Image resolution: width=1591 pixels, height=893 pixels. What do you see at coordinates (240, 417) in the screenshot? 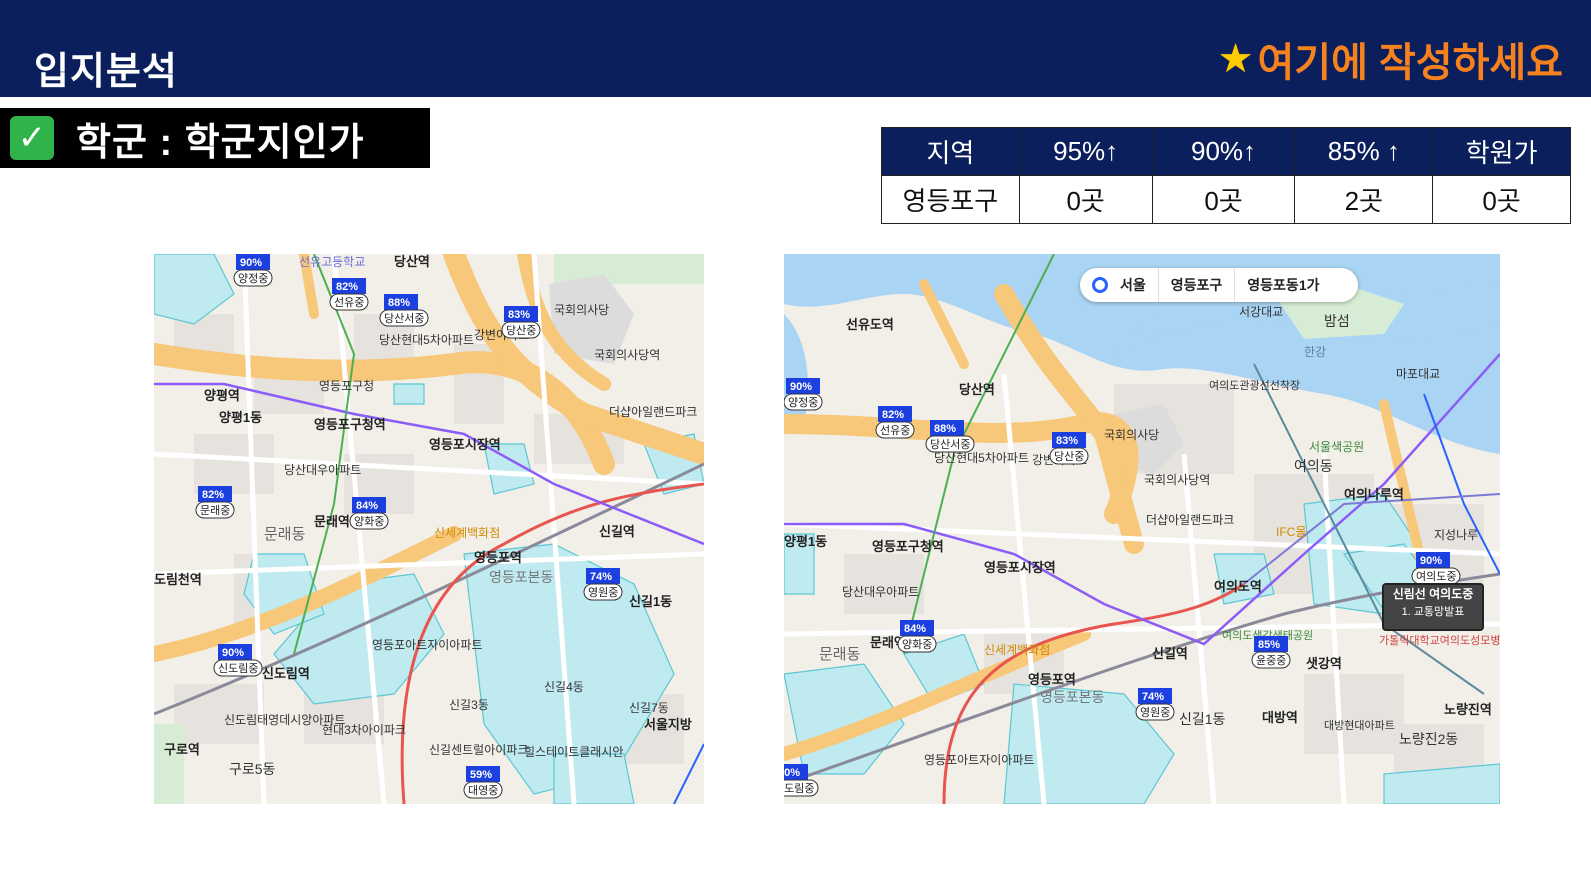
I see `place-label: 양평1동` at bounding box center [240, 417].